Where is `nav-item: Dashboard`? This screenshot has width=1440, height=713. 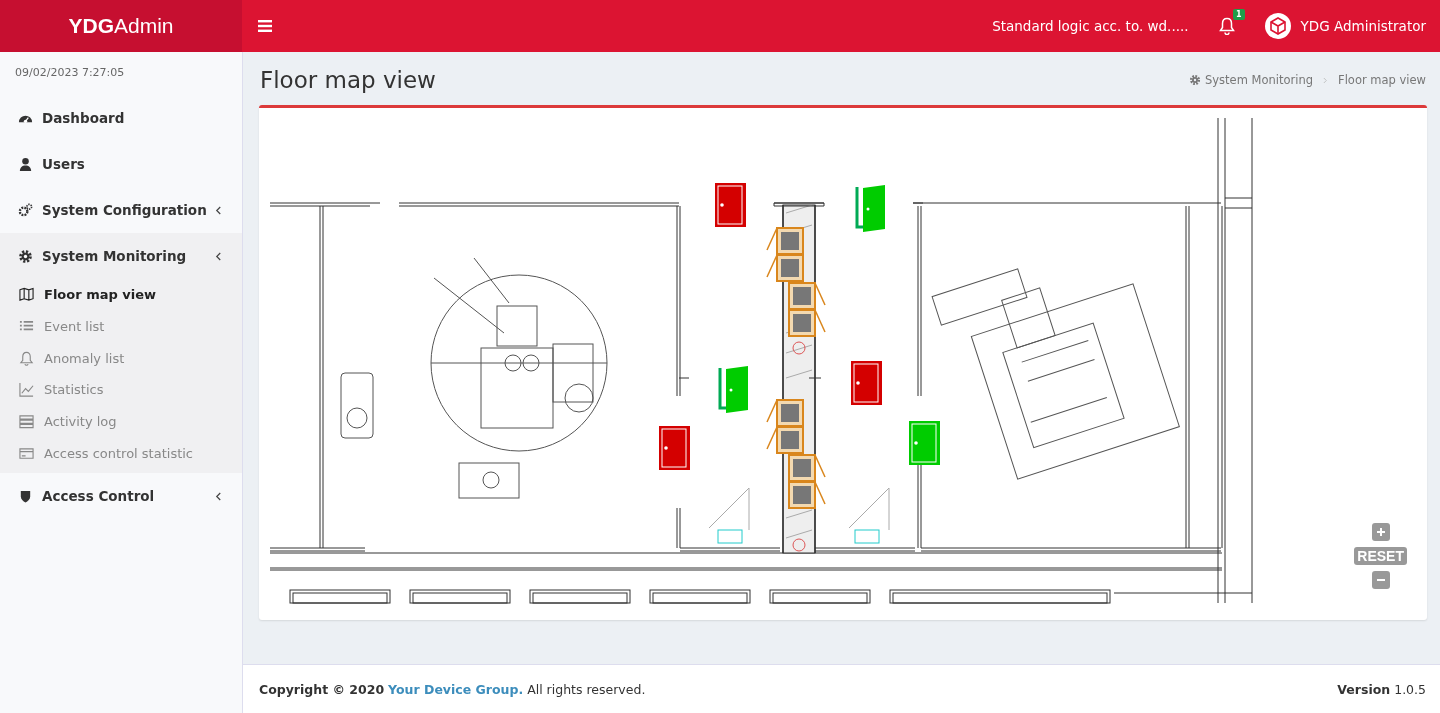
nav-item: Dashboard is located at coordinates (121, 118).